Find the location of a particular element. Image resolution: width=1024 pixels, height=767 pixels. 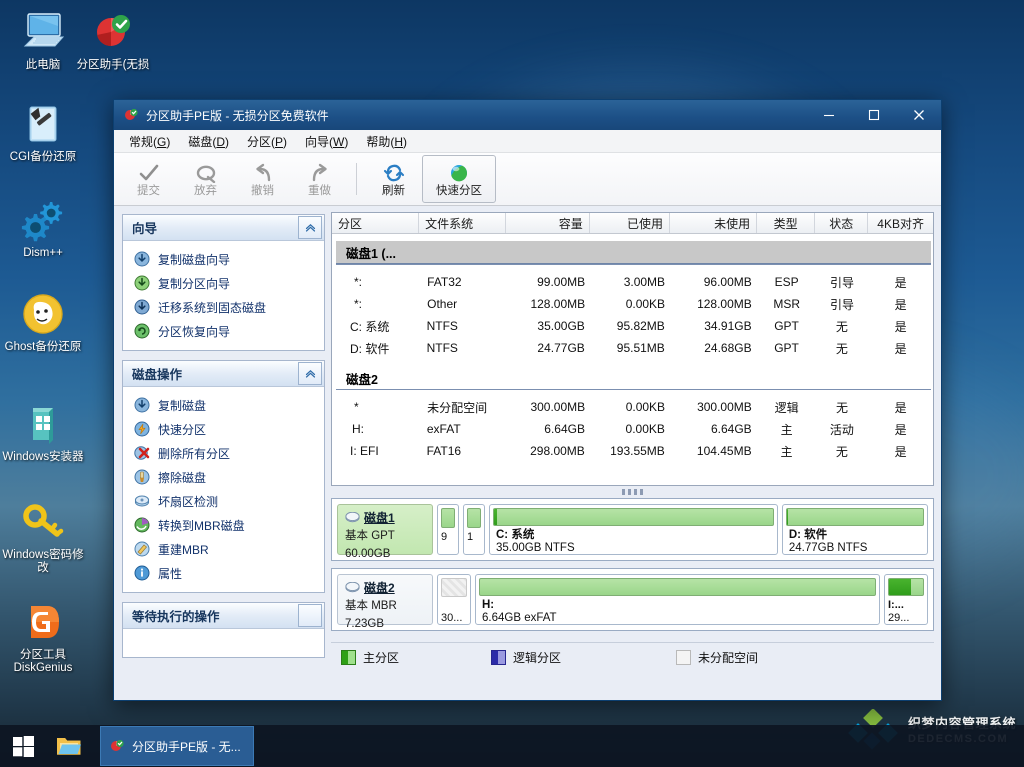

menu-wizard: 向导(W) is located at coordinates (326, 141).